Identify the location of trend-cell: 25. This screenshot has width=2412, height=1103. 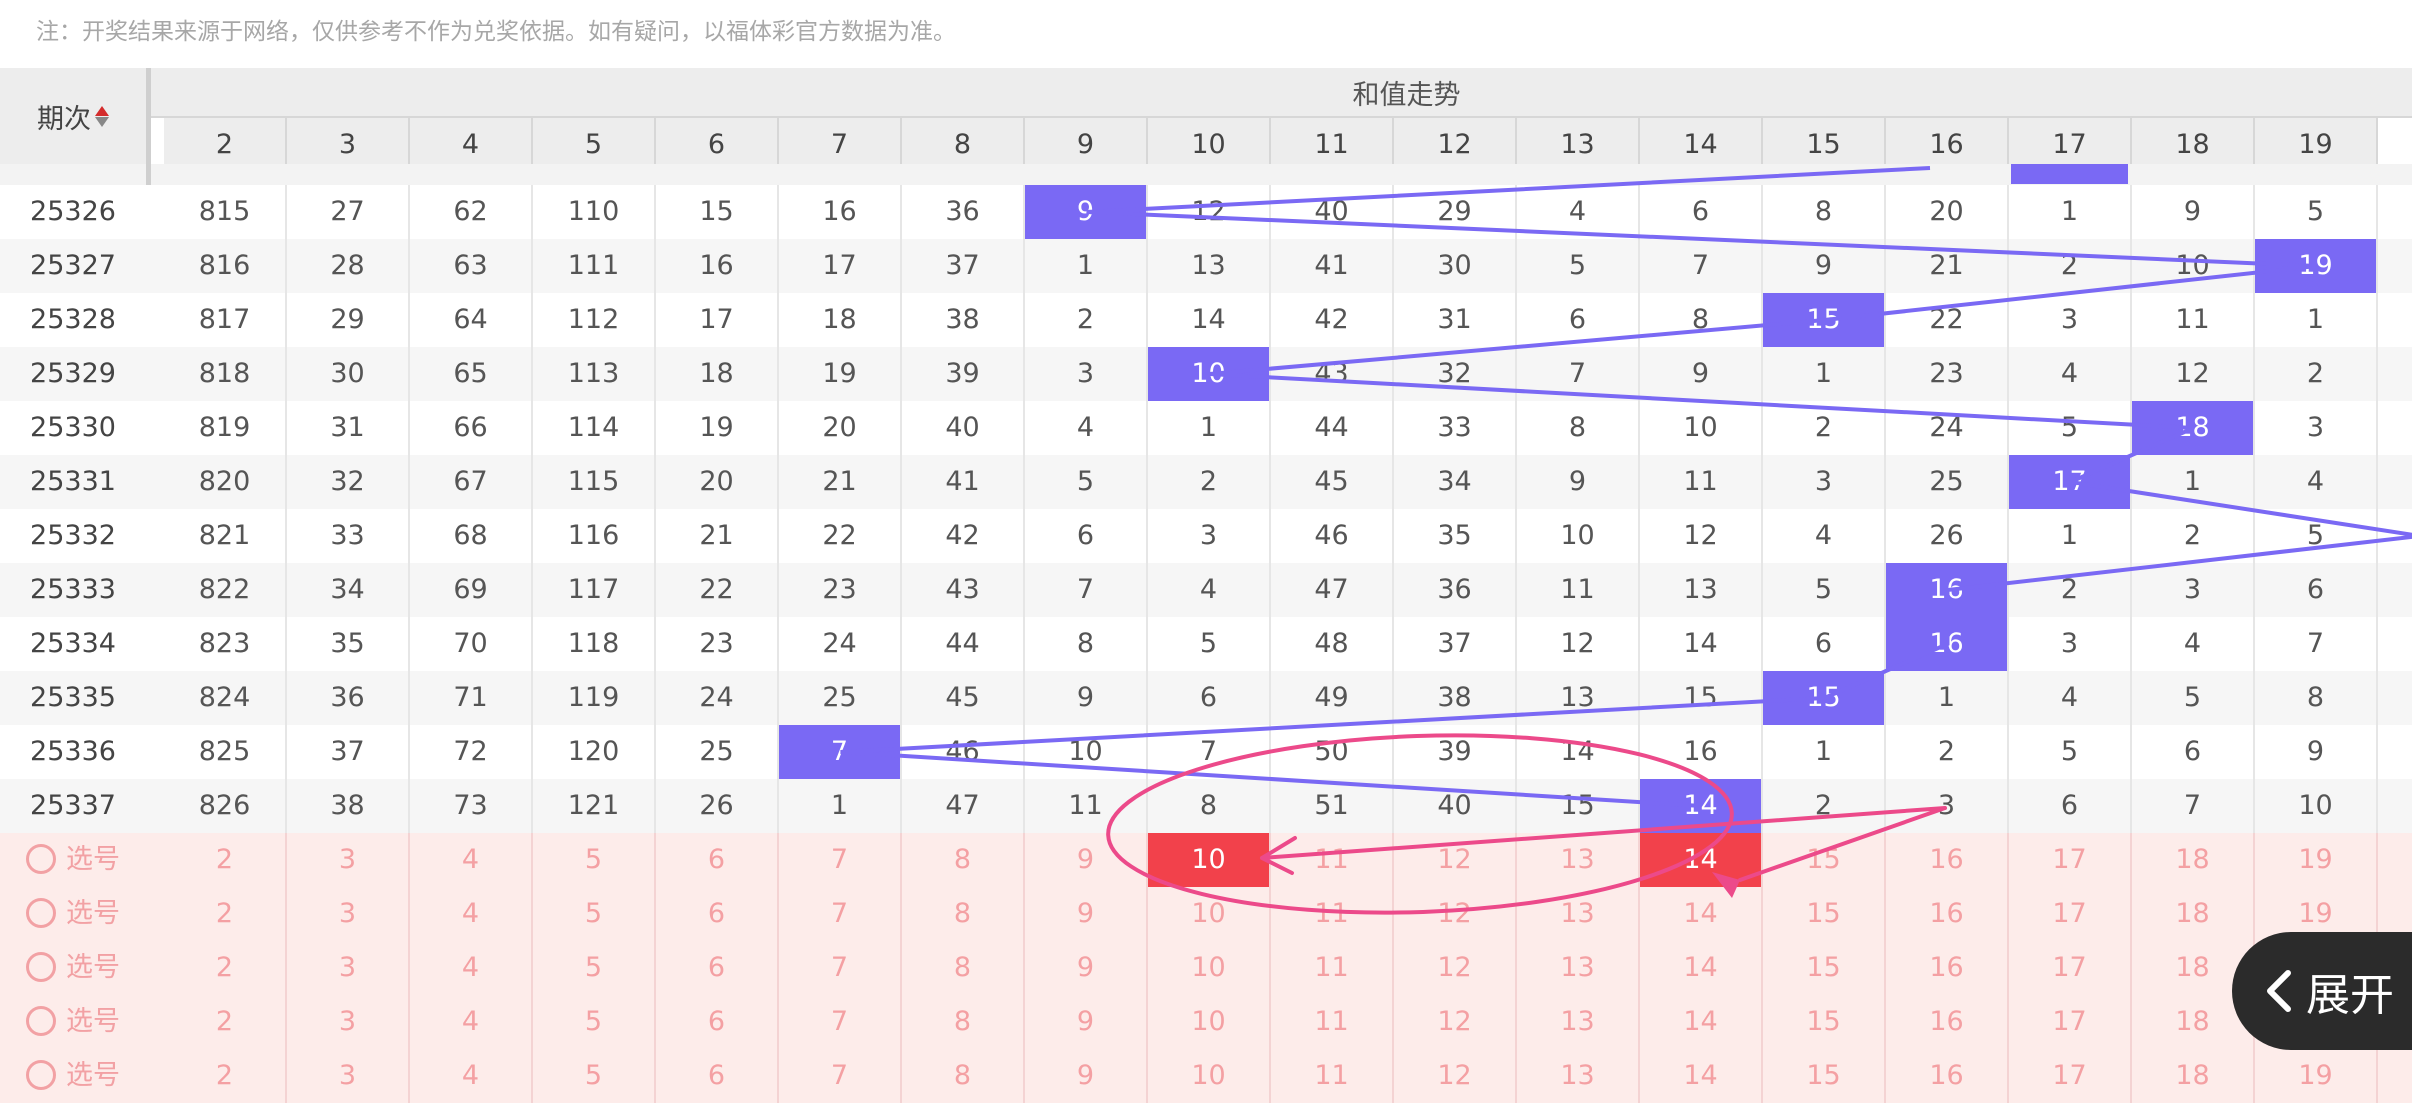
(1947, 482).